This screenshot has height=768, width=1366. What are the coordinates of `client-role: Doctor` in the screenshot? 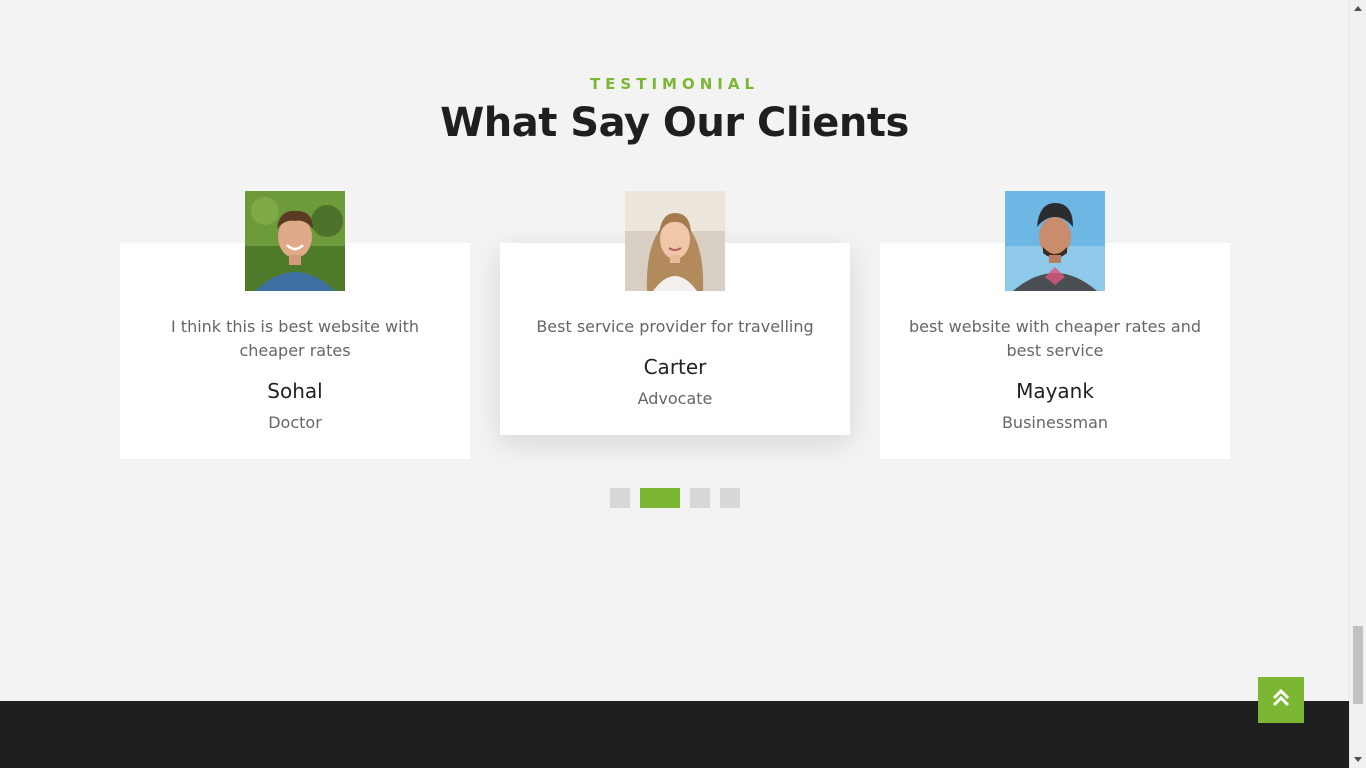 It's located at (295, 422).